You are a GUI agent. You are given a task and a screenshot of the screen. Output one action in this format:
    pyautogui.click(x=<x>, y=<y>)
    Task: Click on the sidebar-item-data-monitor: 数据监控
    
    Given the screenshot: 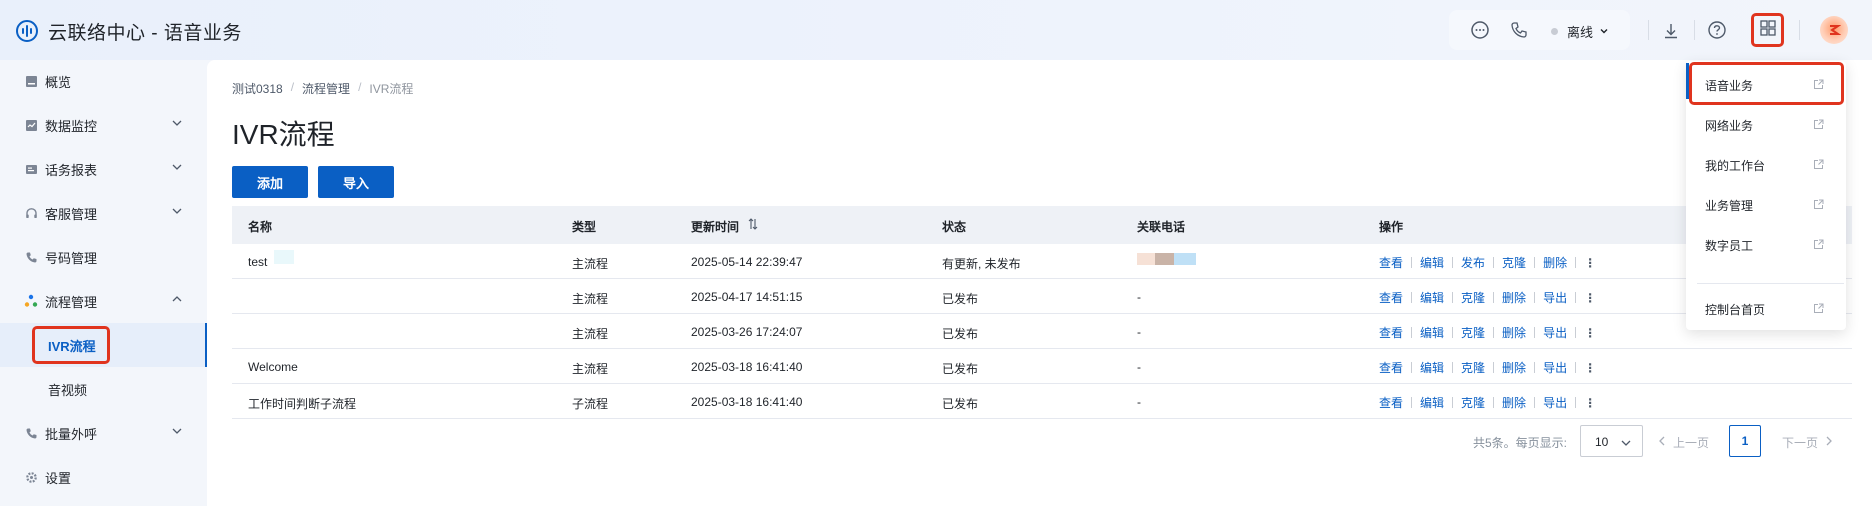 What is the action you would take?
    pyautogui.click(x=103, y=125)
    